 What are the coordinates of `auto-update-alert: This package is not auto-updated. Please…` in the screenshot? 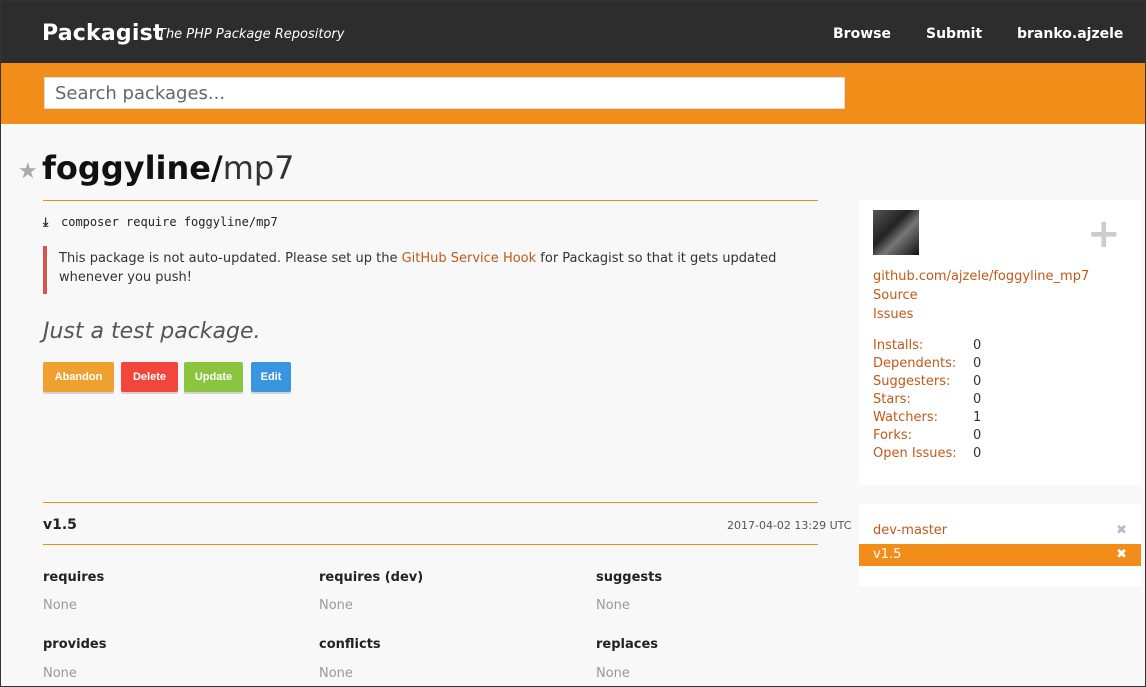 It's located at (428, 270).